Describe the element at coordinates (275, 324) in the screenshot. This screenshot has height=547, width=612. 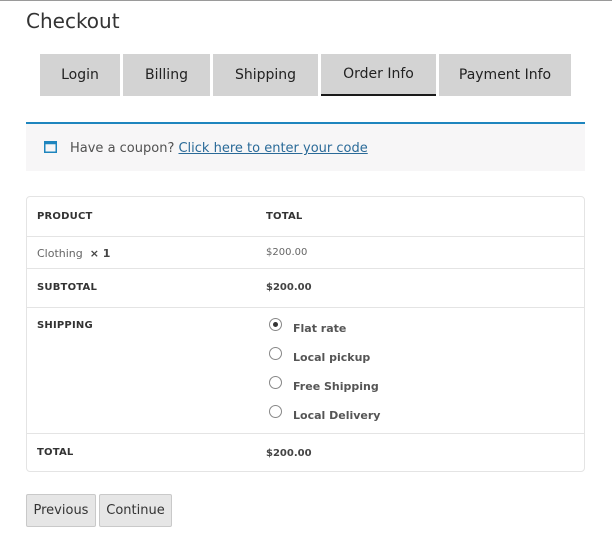
I see `radio-flat-rate` at that location.